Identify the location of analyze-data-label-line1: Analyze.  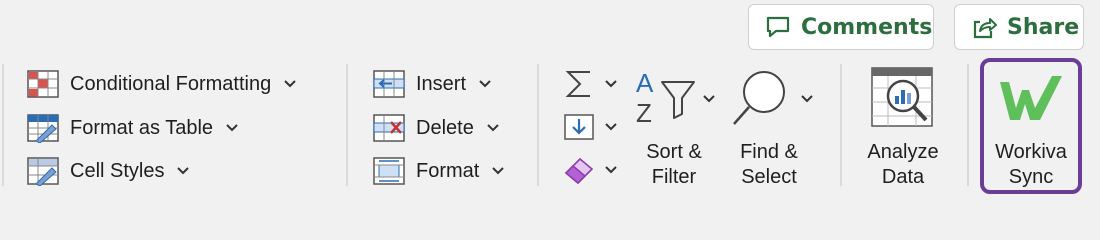
(903, 152).